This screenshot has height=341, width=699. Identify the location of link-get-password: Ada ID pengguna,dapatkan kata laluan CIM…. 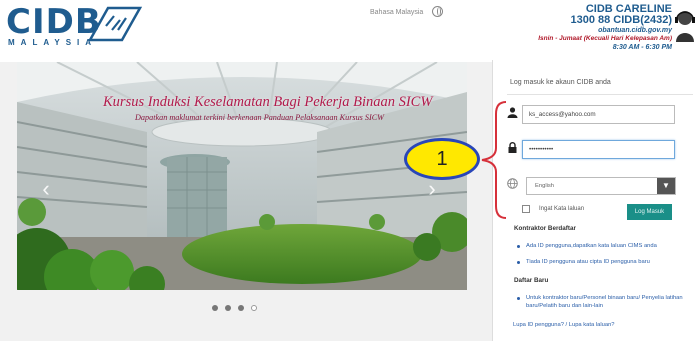
(611, 246).